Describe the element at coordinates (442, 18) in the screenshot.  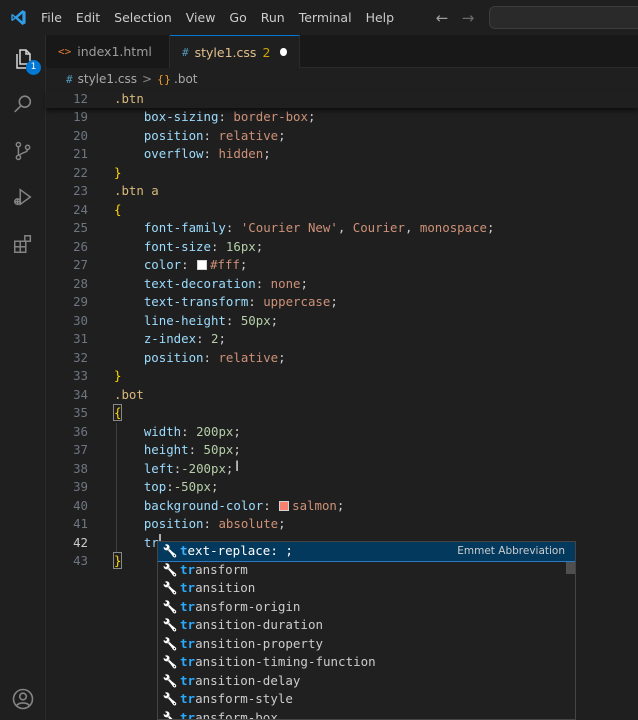
I see `back-arrow-icon: ←` at that location.